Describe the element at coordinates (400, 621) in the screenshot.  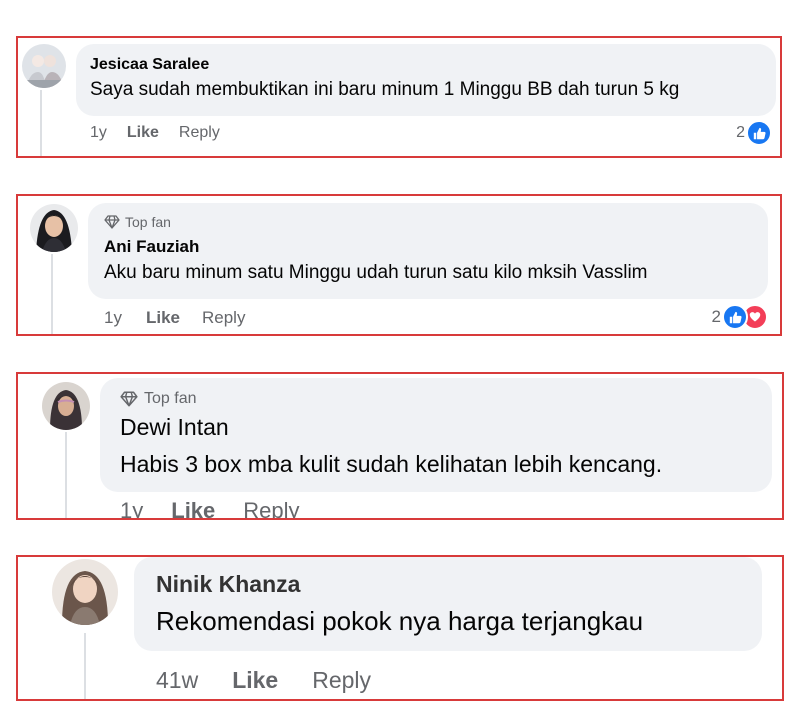
I see `comment-text: Rekomendasi pokok nya harga terjangkau` at that location.